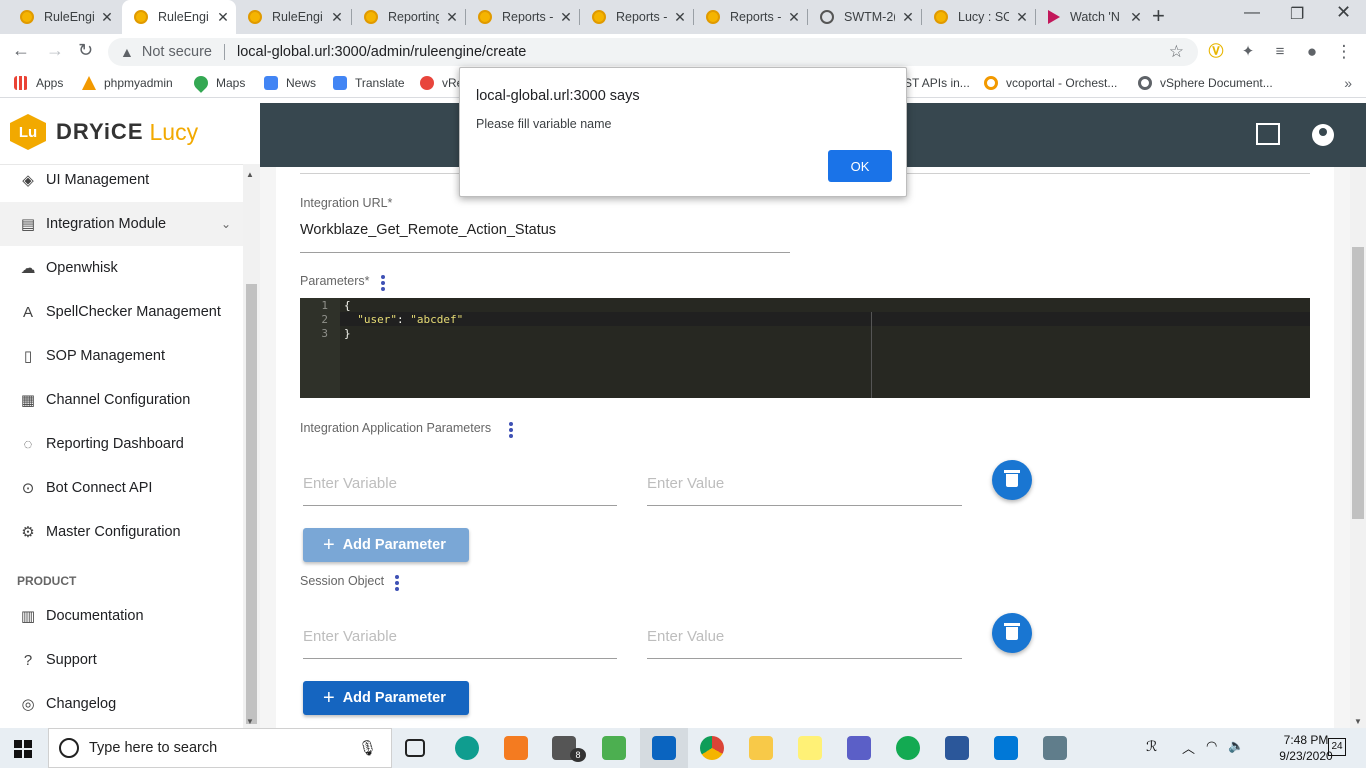 The height and width of the screenshot is (768, 1366). What do you see at coordinates (23, 749) in the screenshot?
I see `windows-start-icon` at bounding box center [23, 749].